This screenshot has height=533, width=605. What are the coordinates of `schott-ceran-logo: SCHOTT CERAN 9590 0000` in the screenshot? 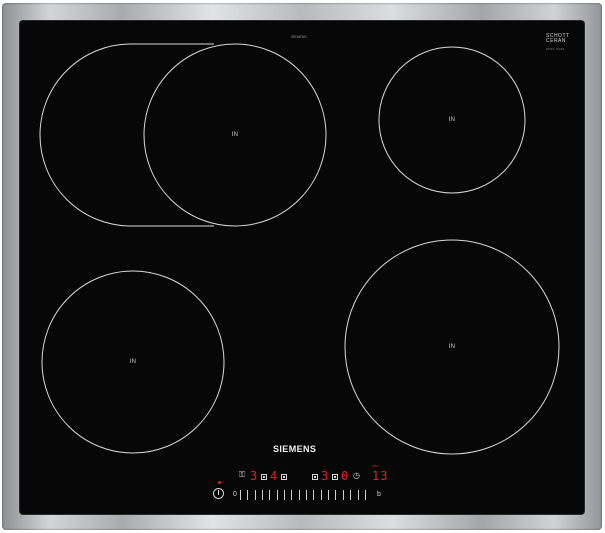 It's located at (558, 42).